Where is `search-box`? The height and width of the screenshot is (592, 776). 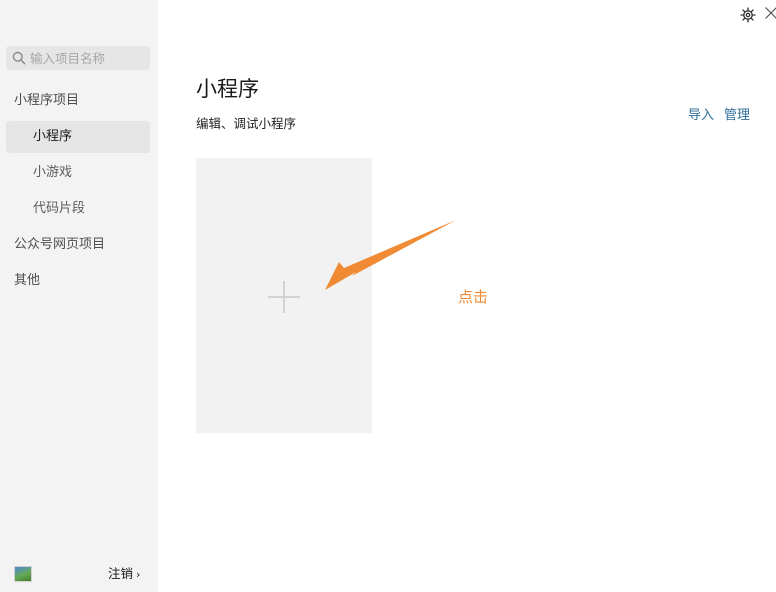
search-box is located at coordinates (78, 58).